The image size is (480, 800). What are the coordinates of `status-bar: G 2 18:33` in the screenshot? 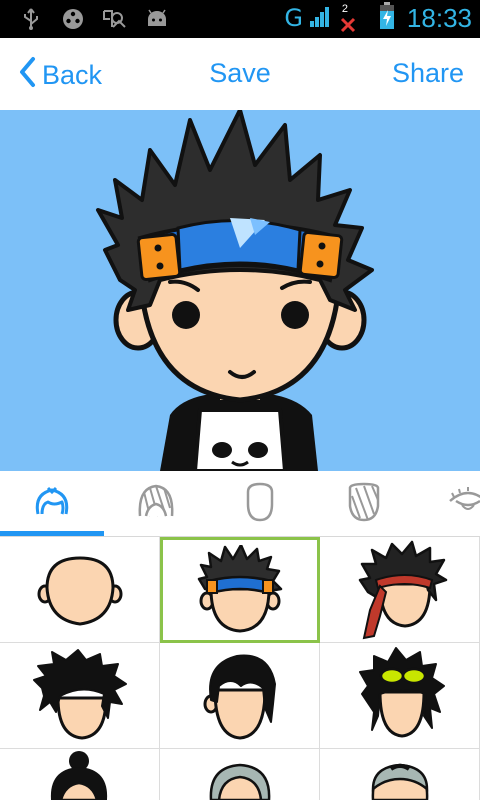 It's located at (240, 19).